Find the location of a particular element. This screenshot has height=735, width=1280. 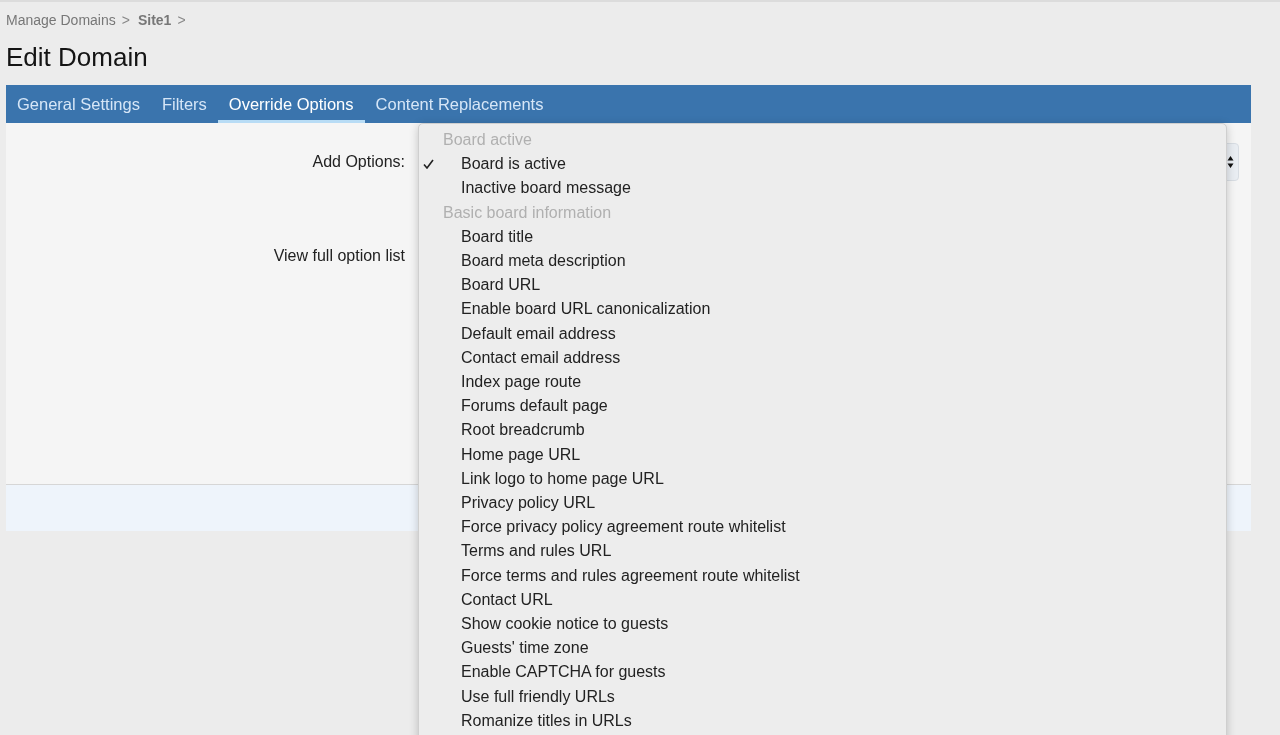

dropdown-option: Default email address is located at coordinates (822, 333).